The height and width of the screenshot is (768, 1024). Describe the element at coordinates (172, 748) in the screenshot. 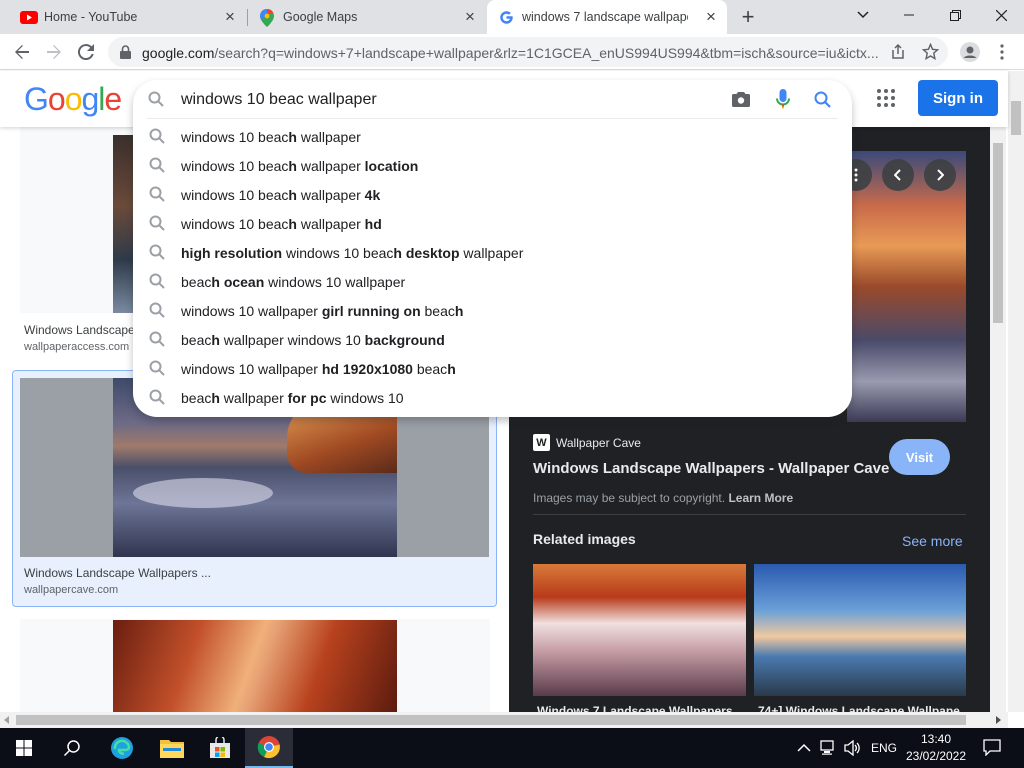

I see `taskbar-file-explorer` at that location.